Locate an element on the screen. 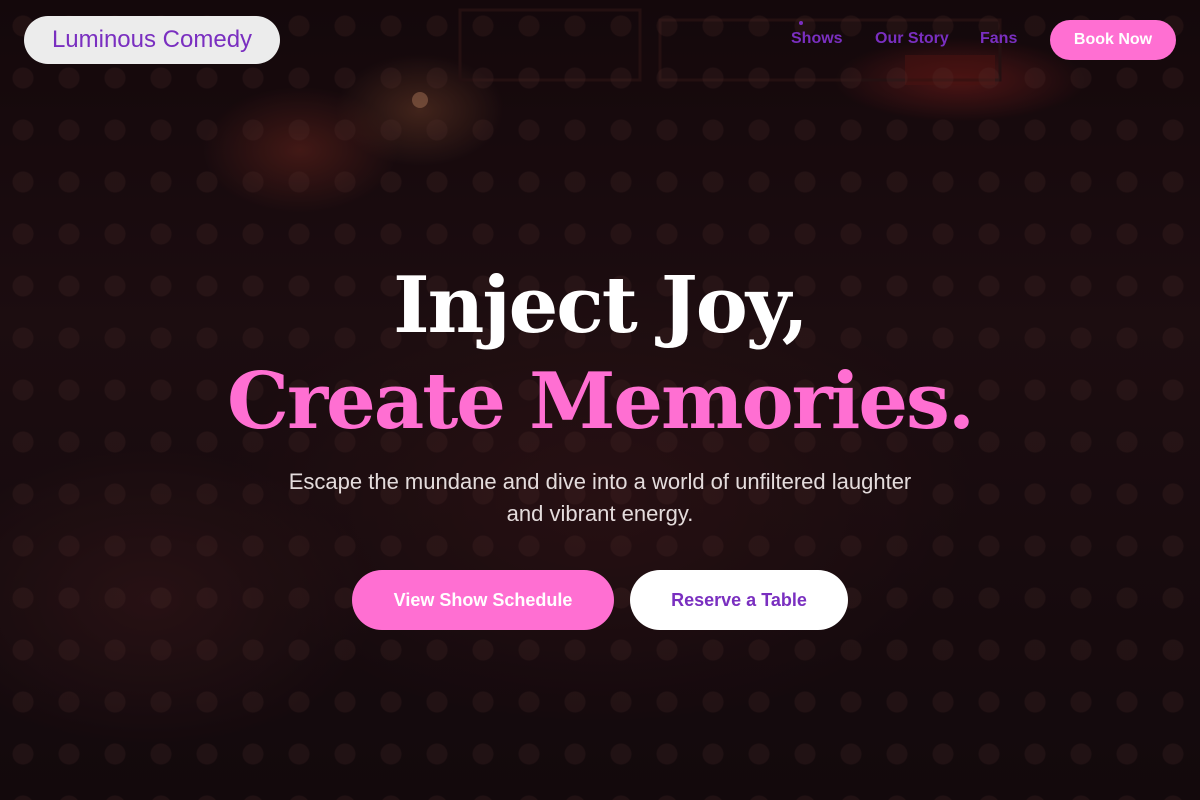 The height and width of the screenshot is (800, 1200). brand-logo: Luminous Comedy is located at coordinates (152, 40).